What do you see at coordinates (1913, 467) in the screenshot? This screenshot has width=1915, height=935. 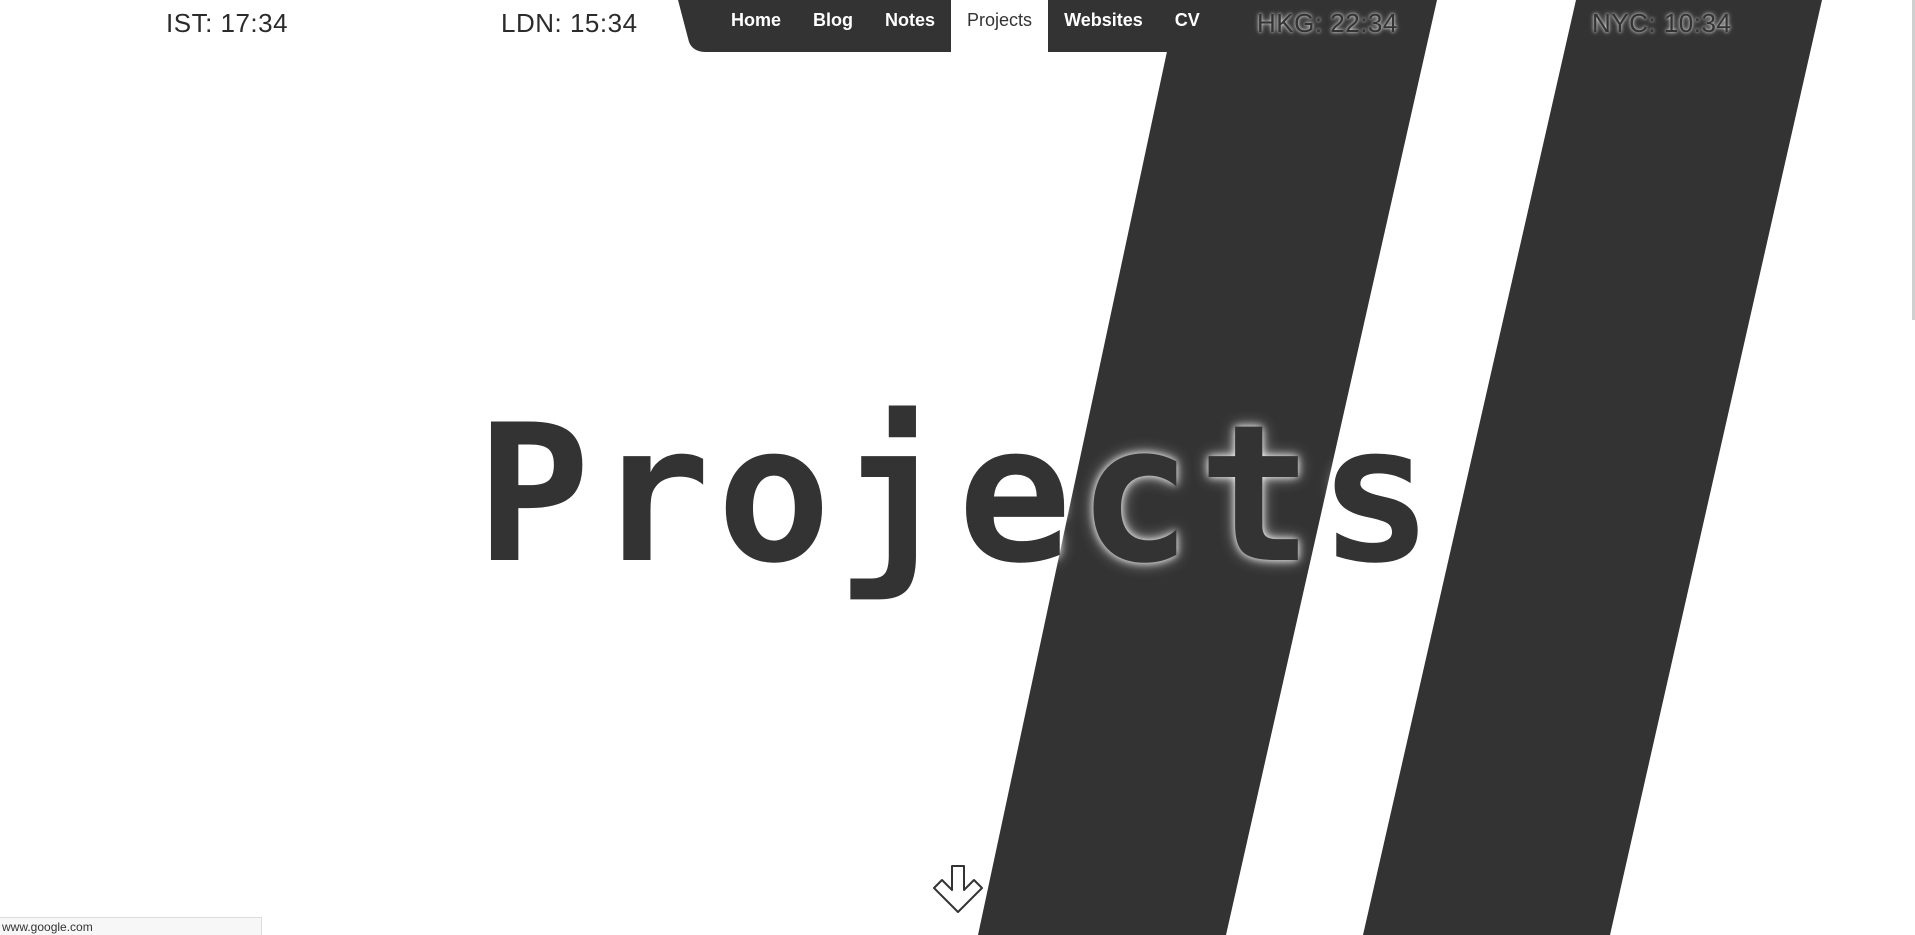 I see `scrollbar` at bounding box center [1913, 467].